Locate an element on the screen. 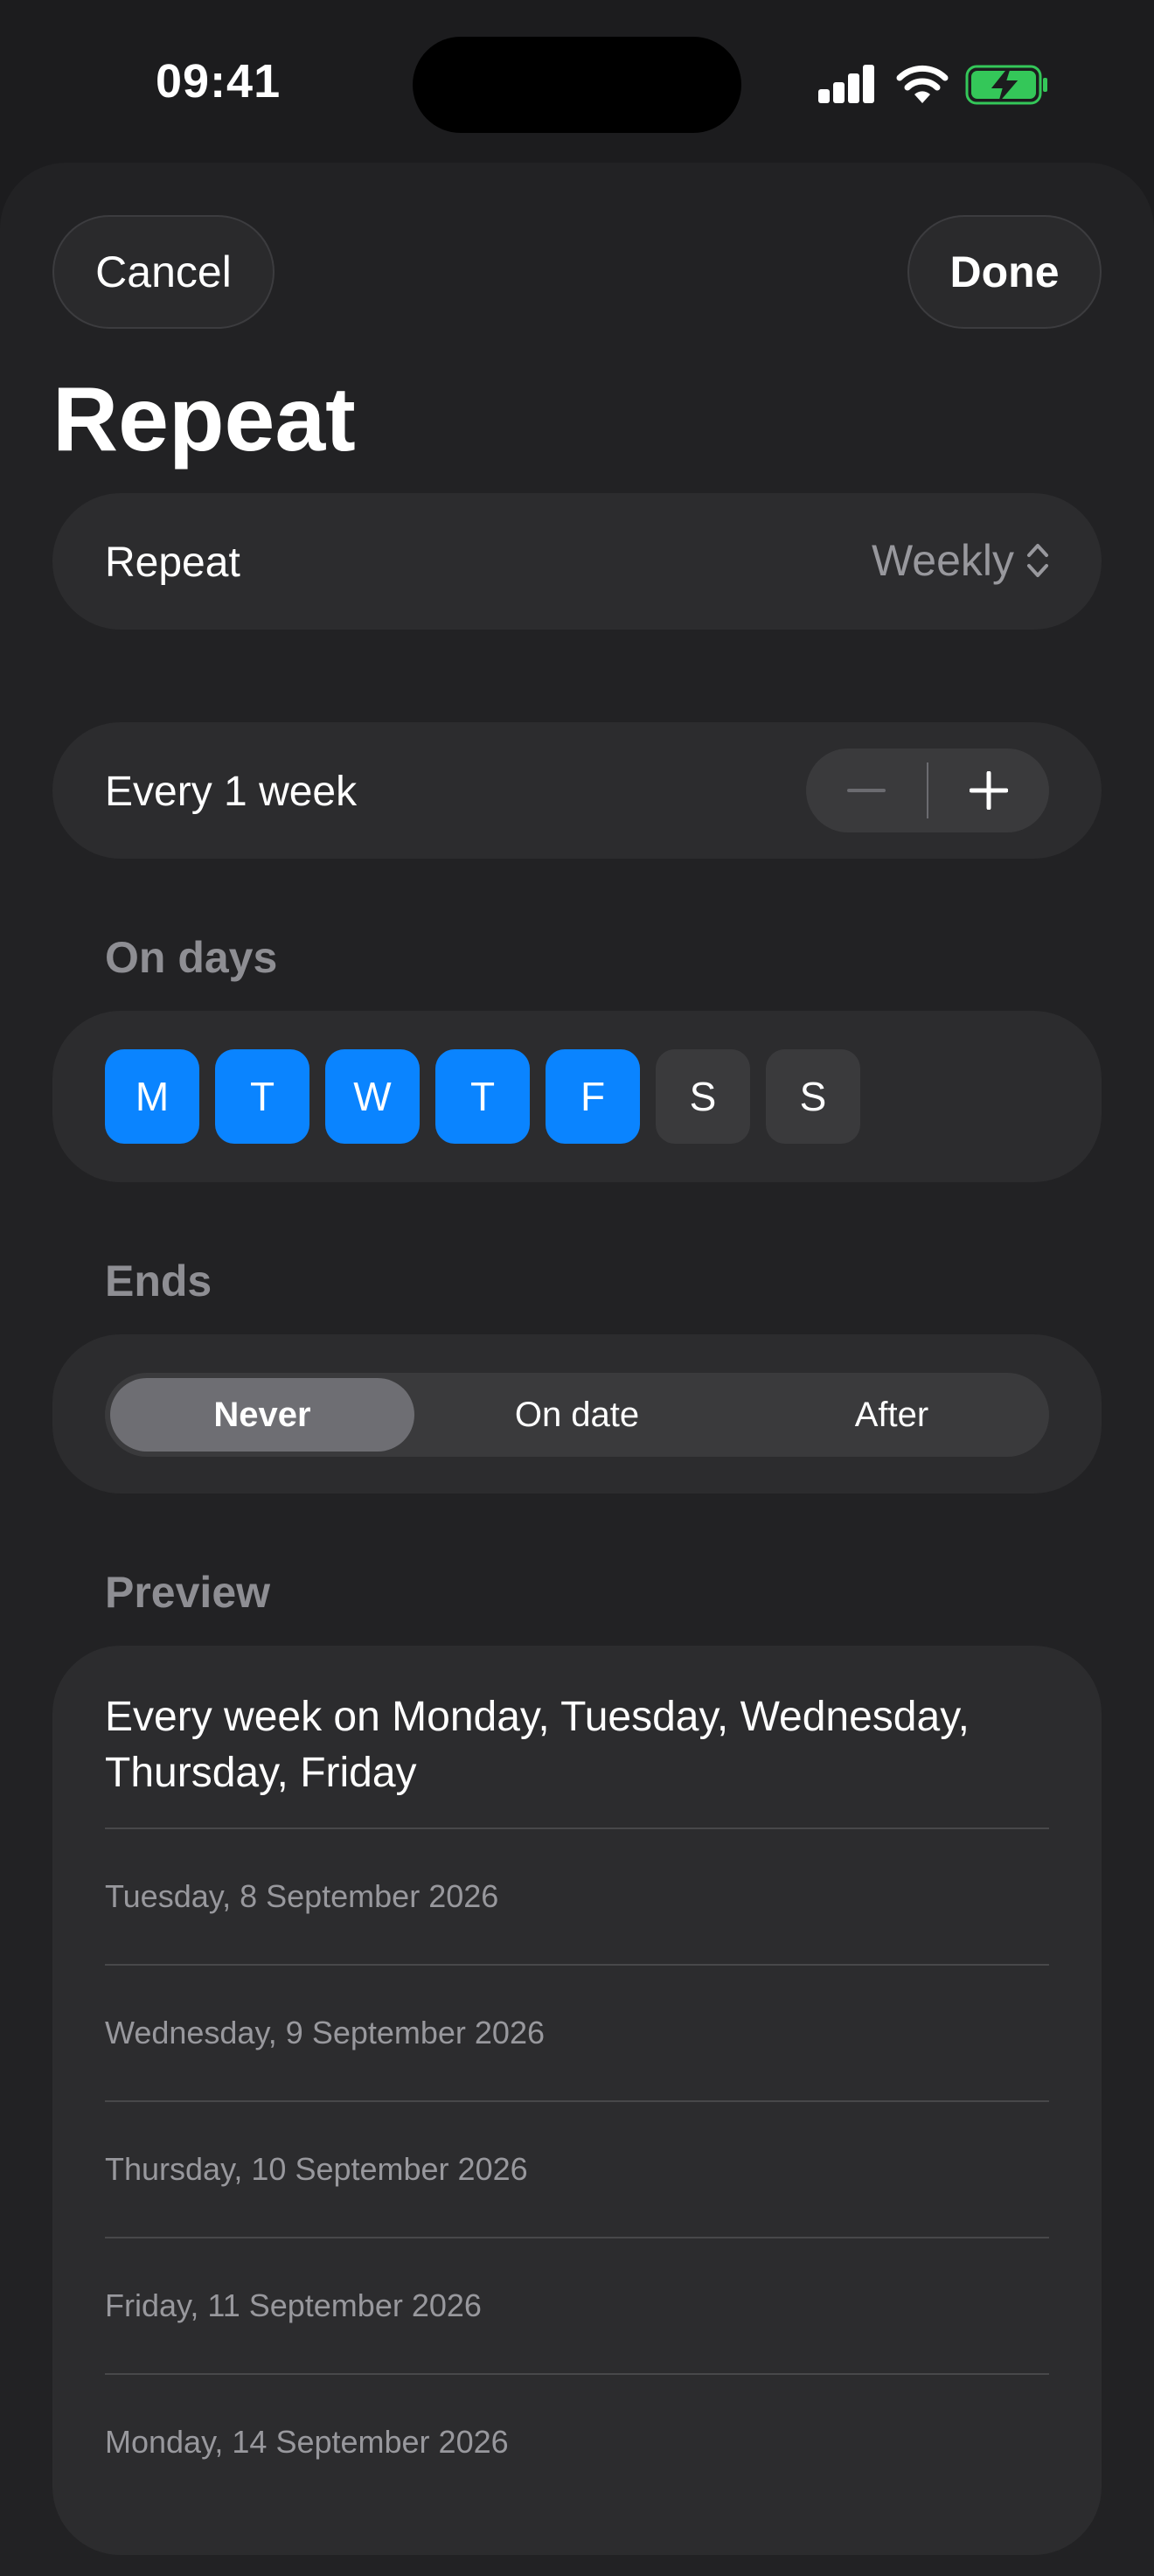  day-selector: M T W T F S S is located at coordinates (577, 1096).